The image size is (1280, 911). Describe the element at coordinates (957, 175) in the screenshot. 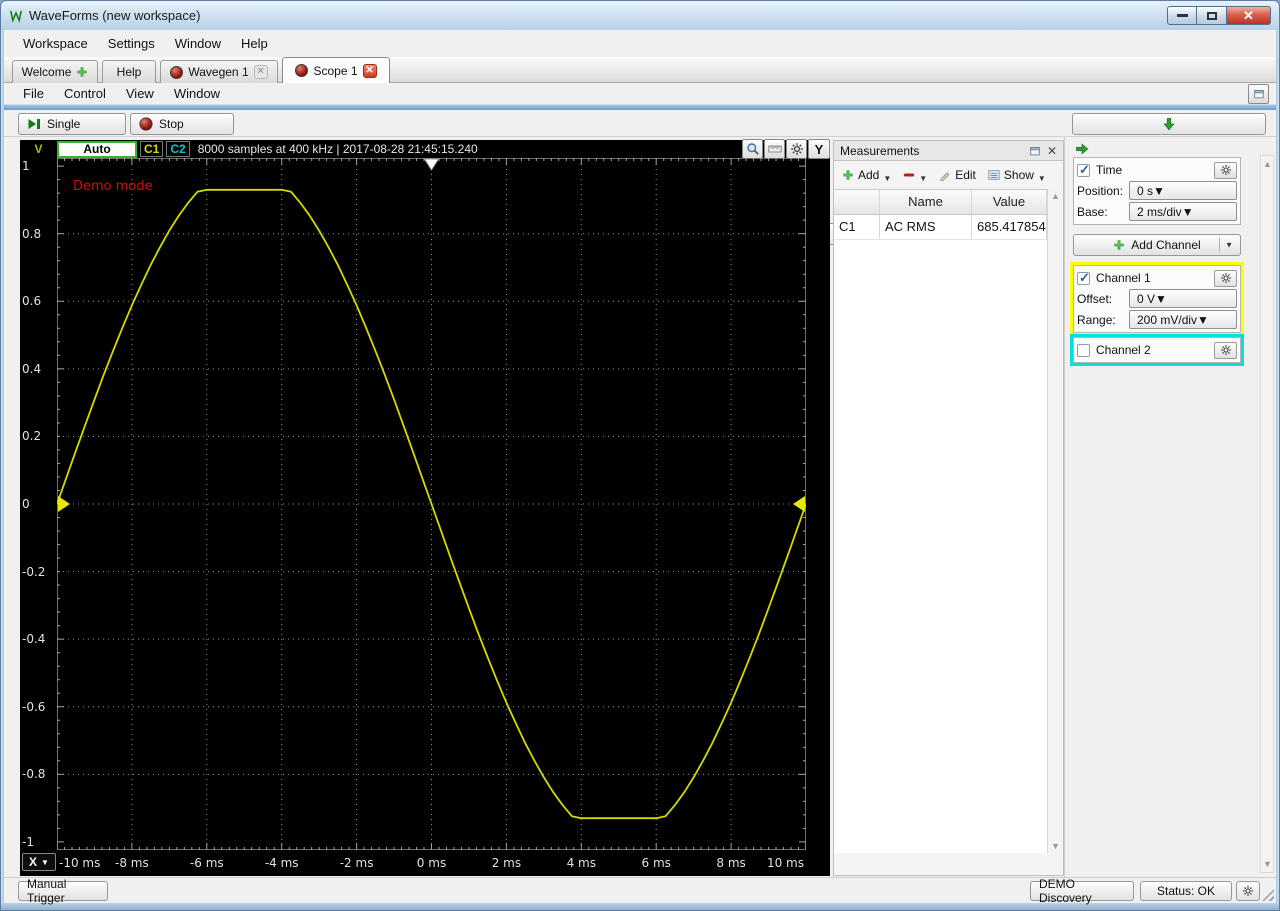

I see `edit-measurement-button: Edit` at that location.